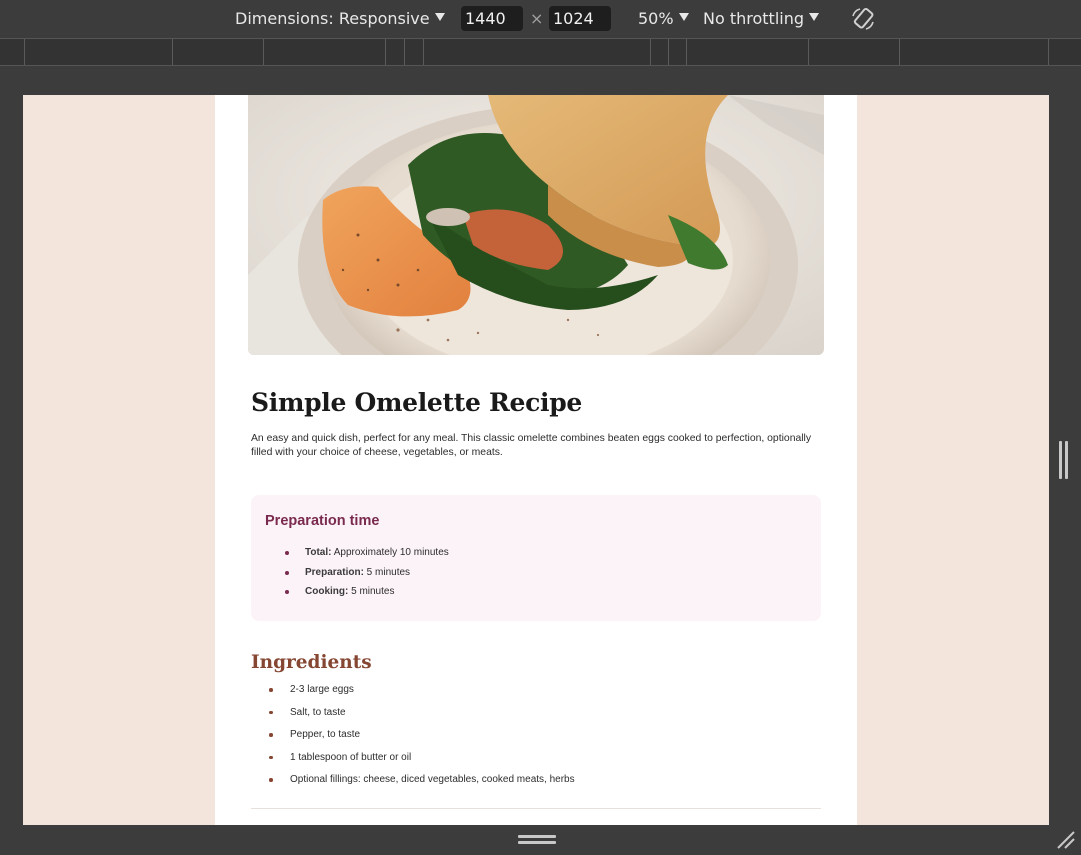 Image resolution: width=1081 pixels, height=855 pixels. I want to click on list-item: Salt, to taste, so click(421, 718).